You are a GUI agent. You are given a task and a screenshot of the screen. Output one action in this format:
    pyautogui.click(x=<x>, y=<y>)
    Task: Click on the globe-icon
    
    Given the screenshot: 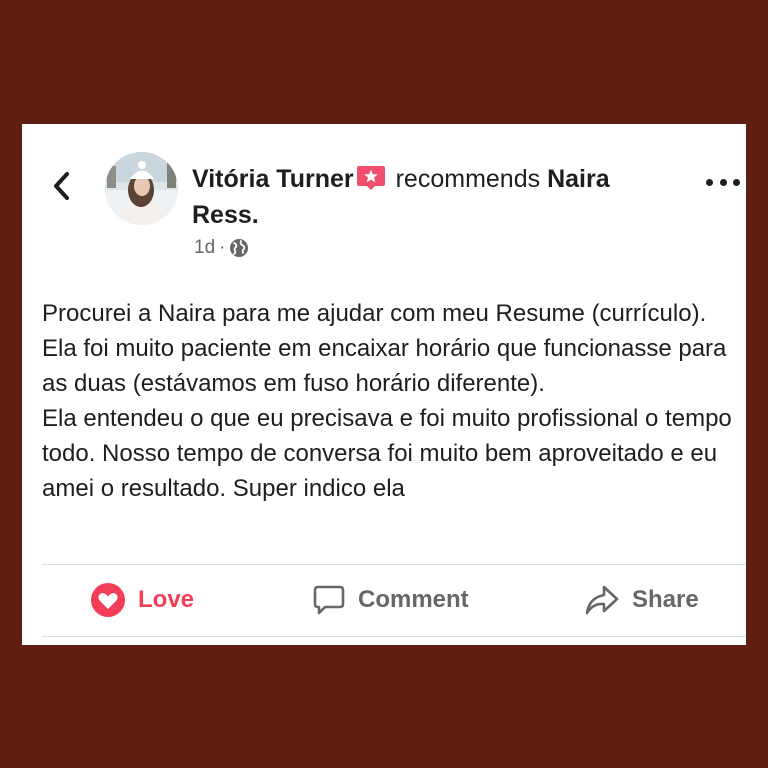 What is the action you would take?
    pyautogui.click(x=239, y=248)
    